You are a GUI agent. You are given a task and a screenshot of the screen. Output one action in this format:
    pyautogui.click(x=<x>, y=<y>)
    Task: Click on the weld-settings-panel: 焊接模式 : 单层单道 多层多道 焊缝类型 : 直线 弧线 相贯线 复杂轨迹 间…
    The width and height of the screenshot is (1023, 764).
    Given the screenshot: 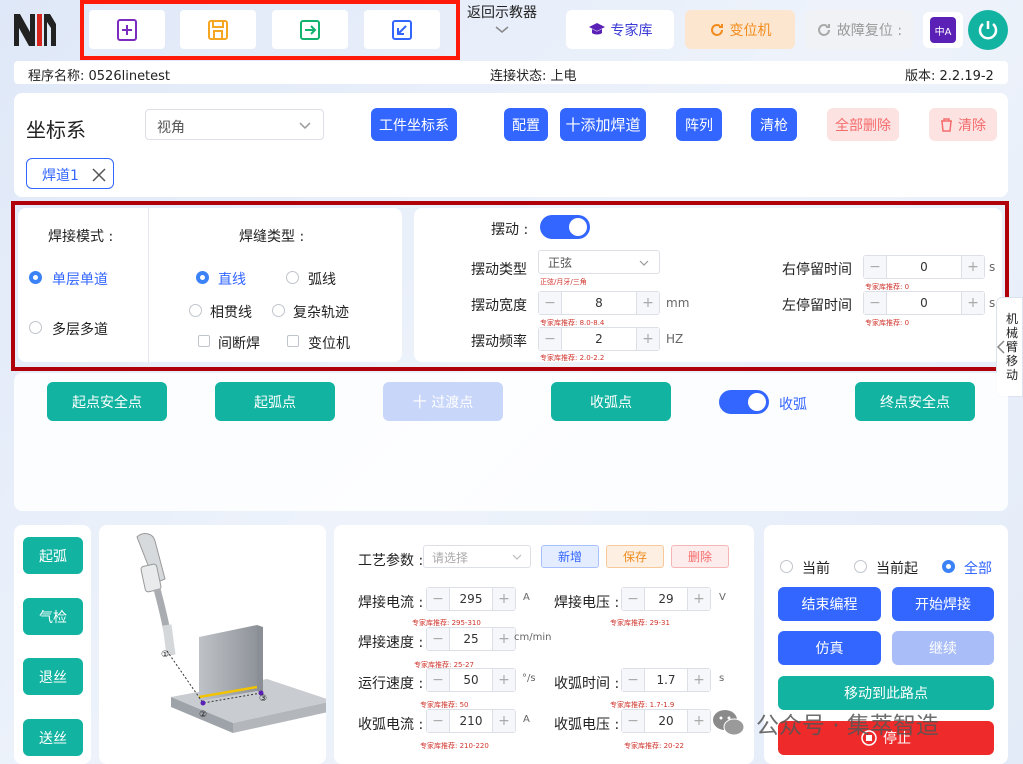 What is the action you would take?
    pyautogui.click(x=210, y=285)
    